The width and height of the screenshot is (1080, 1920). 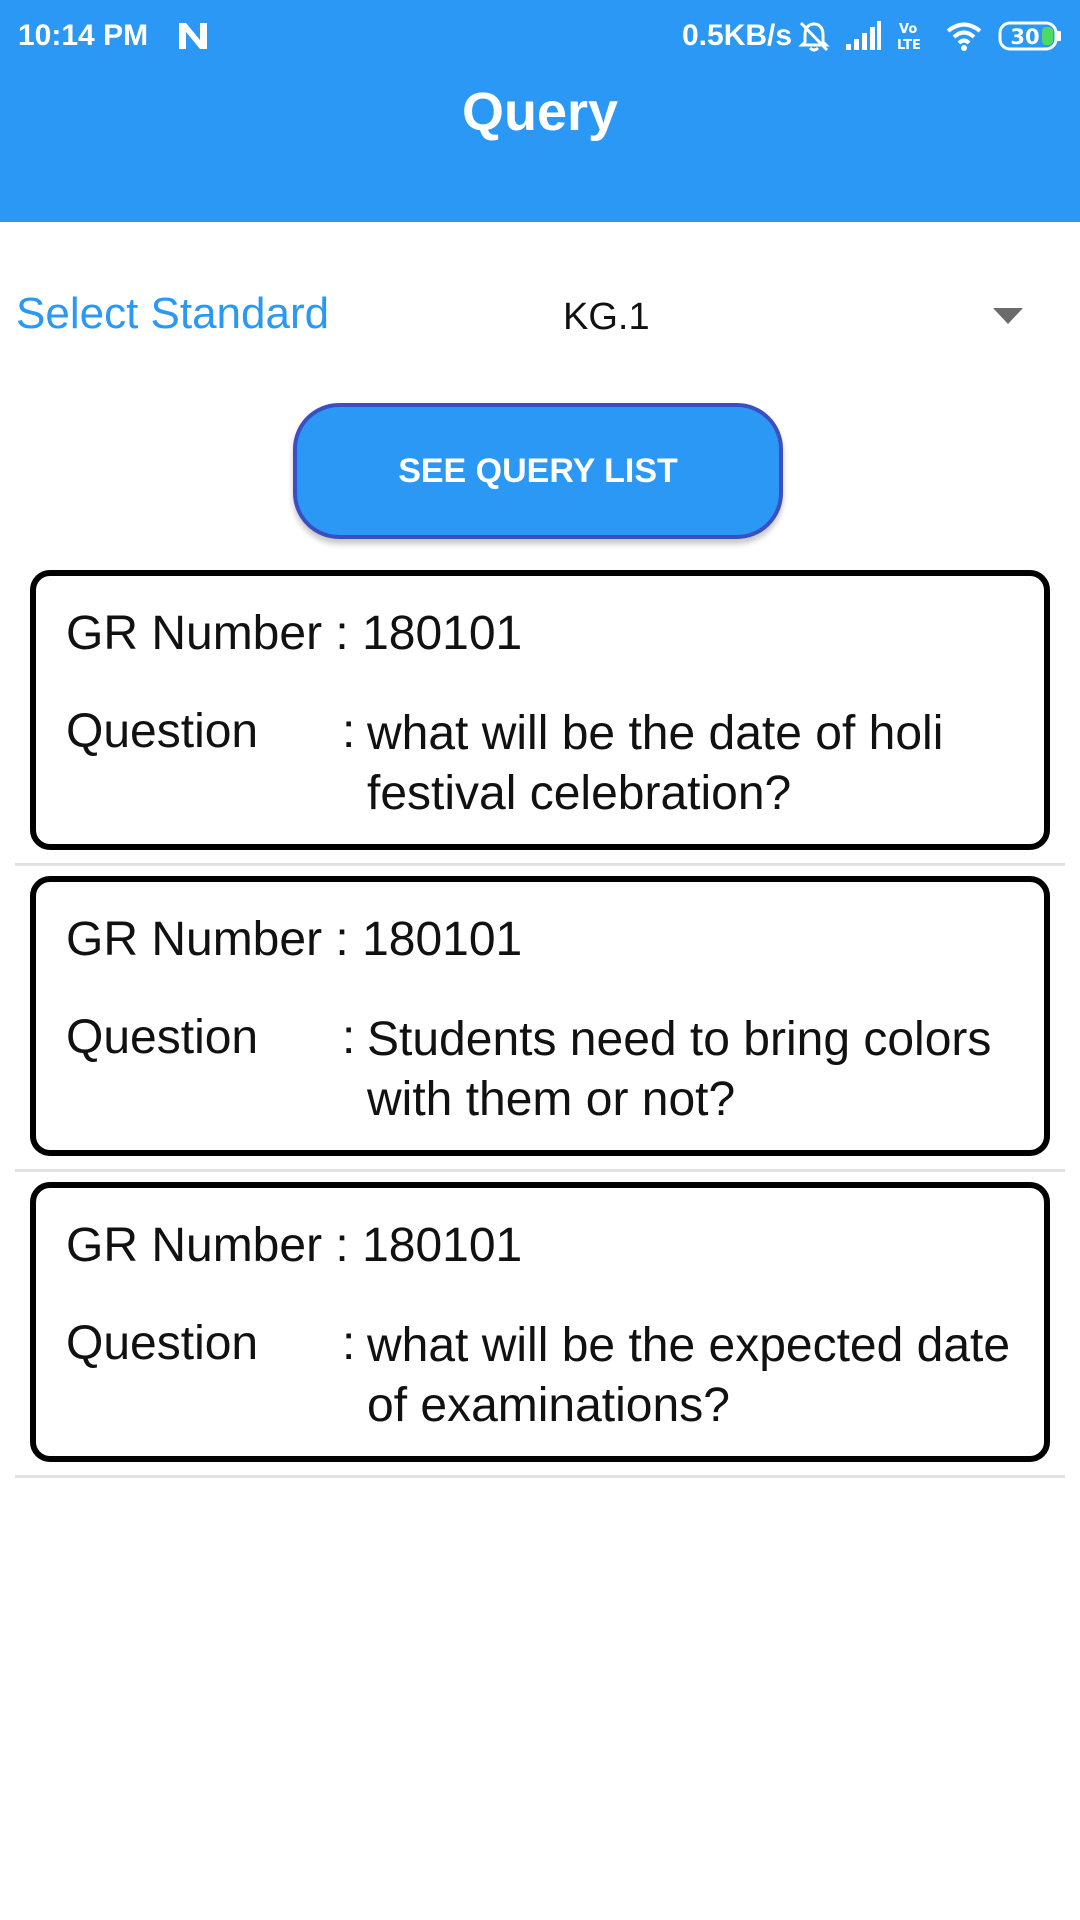 I want to click on signal-icon, so click(x=863, y=35).